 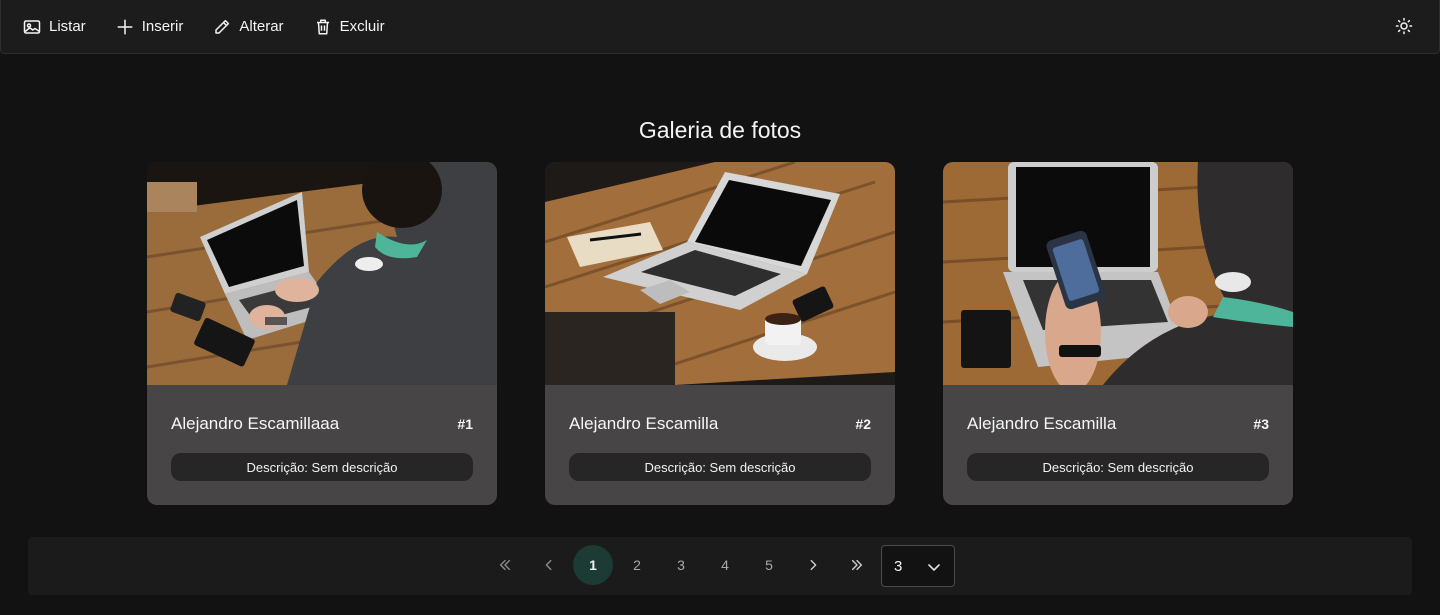 What do you see at coordinates (1118, 273) in the screenshot?
I see `photo-man-holding-phone-by-laptop` at bounding box center [1118, 273].